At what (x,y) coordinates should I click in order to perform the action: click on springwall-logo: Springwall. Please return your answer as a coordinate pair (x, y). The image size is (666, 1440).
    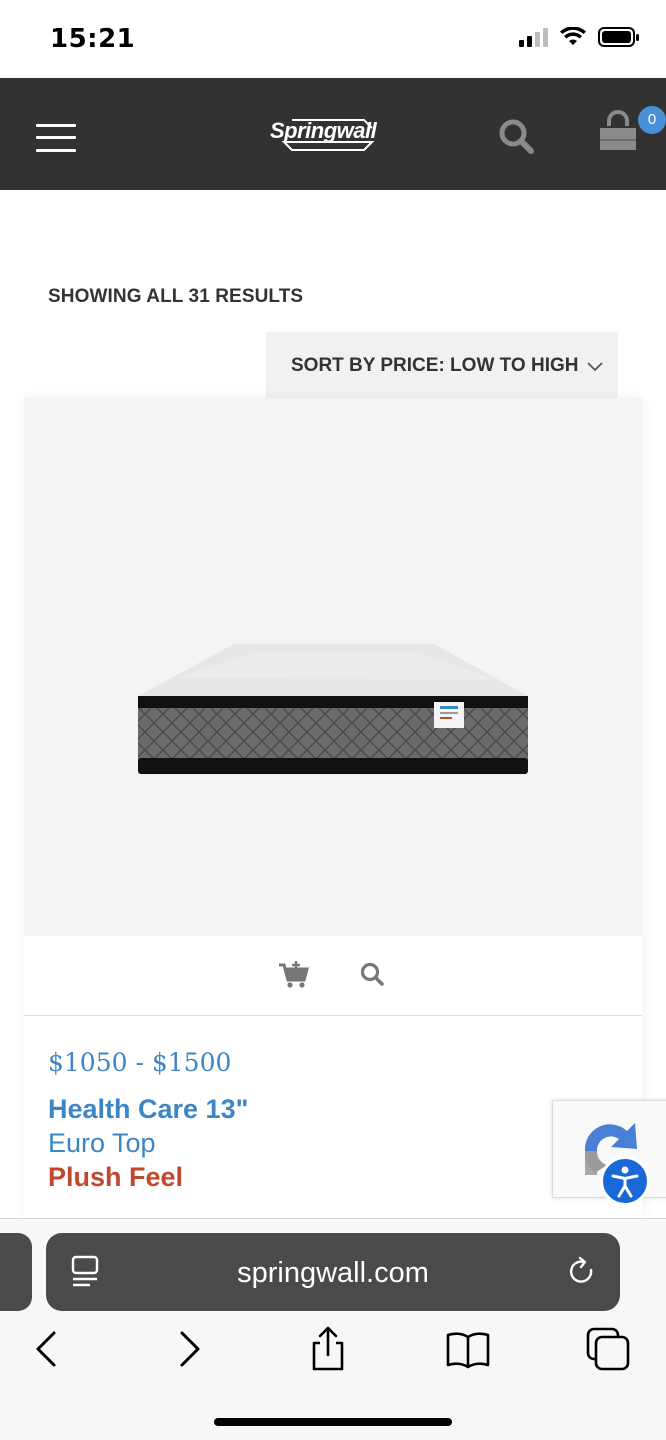
    Looking at the image, I should click on (331, 135).